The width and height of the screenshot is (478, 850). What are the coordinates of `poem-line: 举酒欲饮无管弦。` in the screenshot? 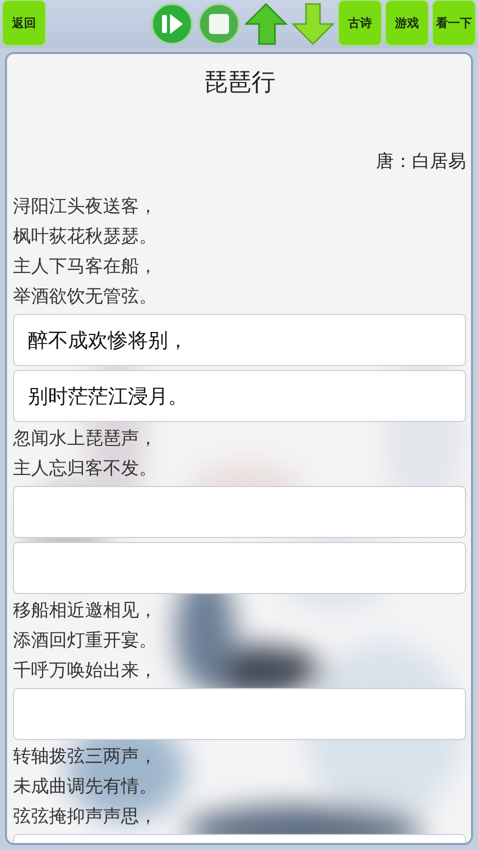 It's located at (85, 297).